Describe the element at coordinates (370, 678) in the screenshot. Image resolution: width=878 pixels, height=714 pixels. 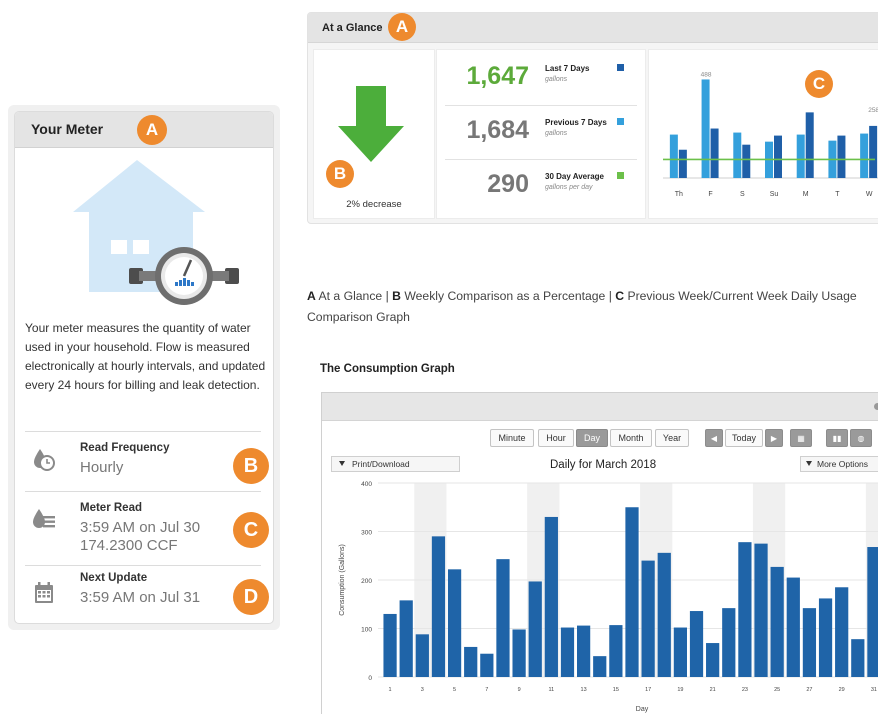
I see `y-tick-label: 0` at that location.